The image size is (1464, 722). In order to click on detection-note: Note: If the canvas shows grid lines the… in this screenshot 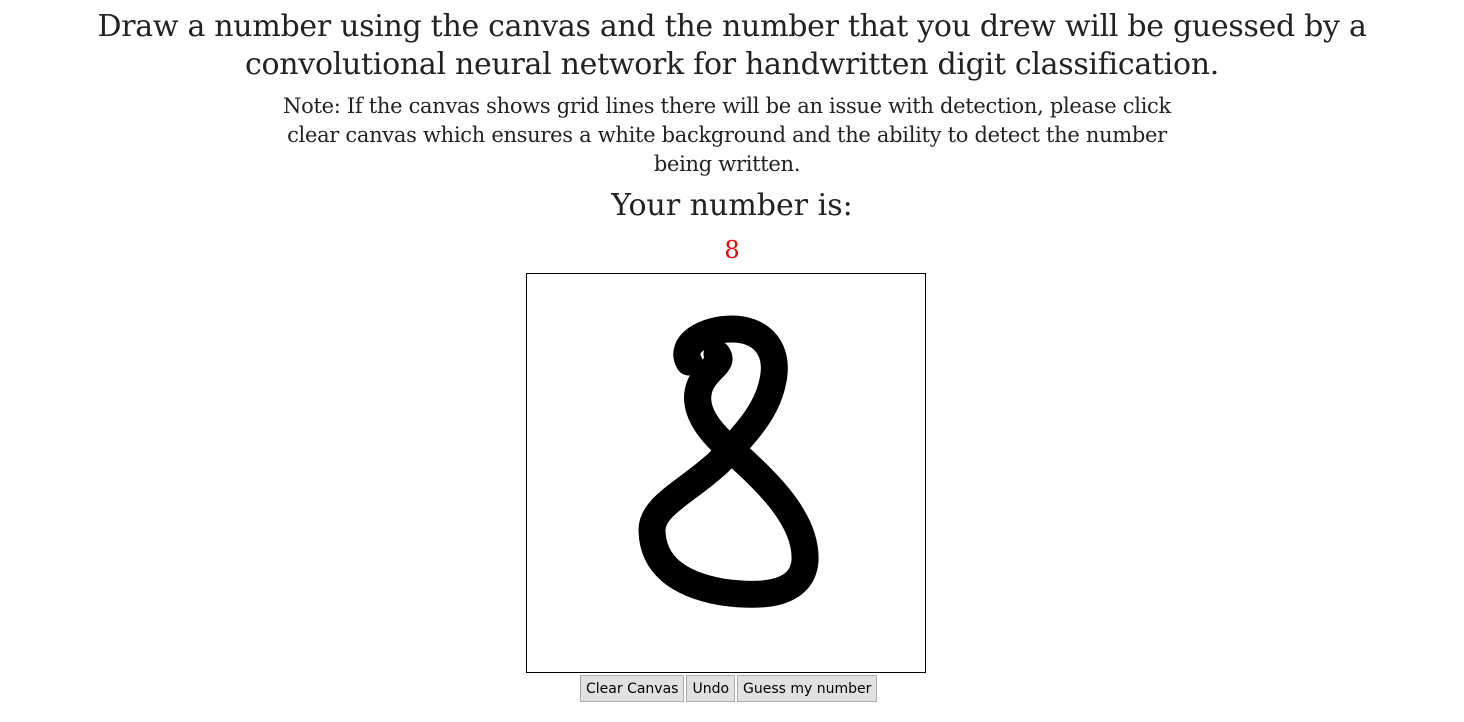, I will do `click(727, 135)`.